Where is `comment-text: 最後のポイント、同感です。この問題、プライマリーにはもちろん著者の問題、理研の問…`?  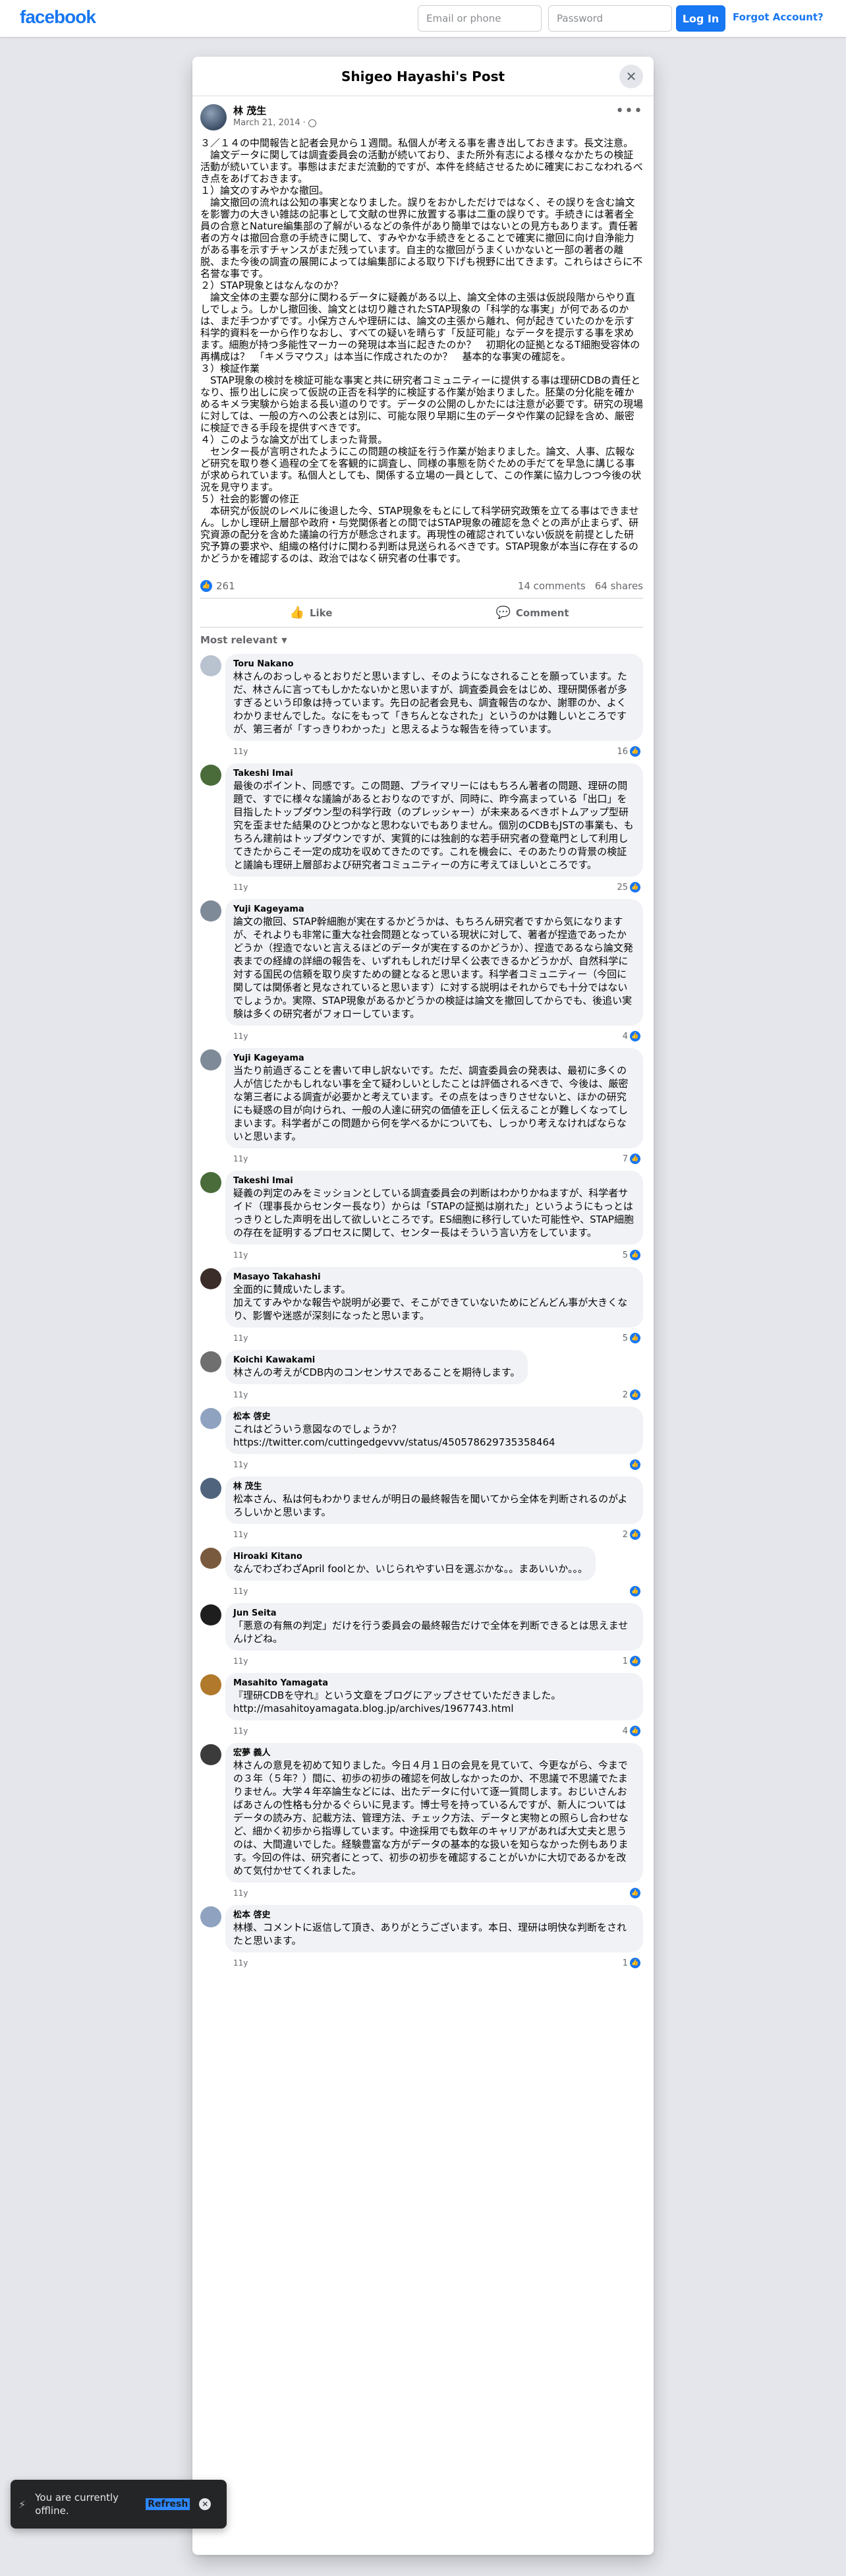
comment-text: 最後のポイント、同感です。この問題、プライマリーにはもちろん著者の問題、理研の問… is located at coordinates (434, 825).